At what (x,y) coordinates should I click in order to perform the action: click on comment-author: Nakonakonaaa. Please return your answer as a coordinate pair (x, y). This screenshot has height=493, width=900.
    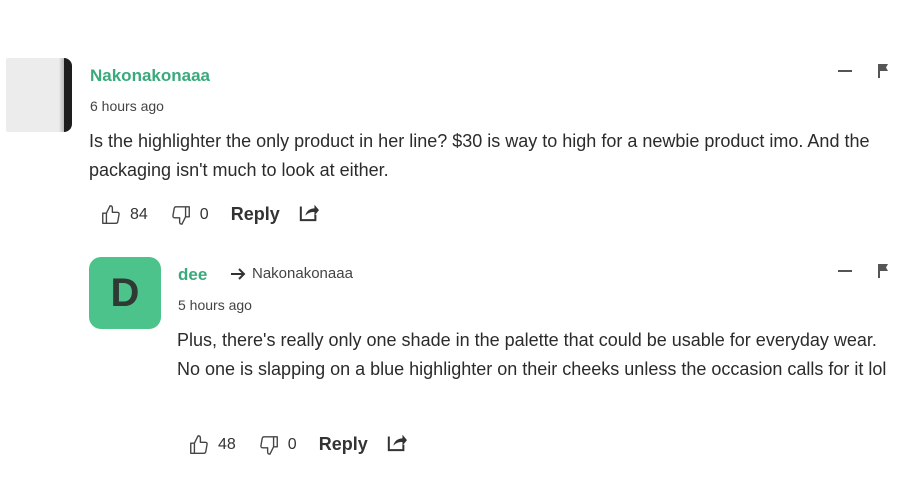
    Looking at the image, I should click on (150, 76).